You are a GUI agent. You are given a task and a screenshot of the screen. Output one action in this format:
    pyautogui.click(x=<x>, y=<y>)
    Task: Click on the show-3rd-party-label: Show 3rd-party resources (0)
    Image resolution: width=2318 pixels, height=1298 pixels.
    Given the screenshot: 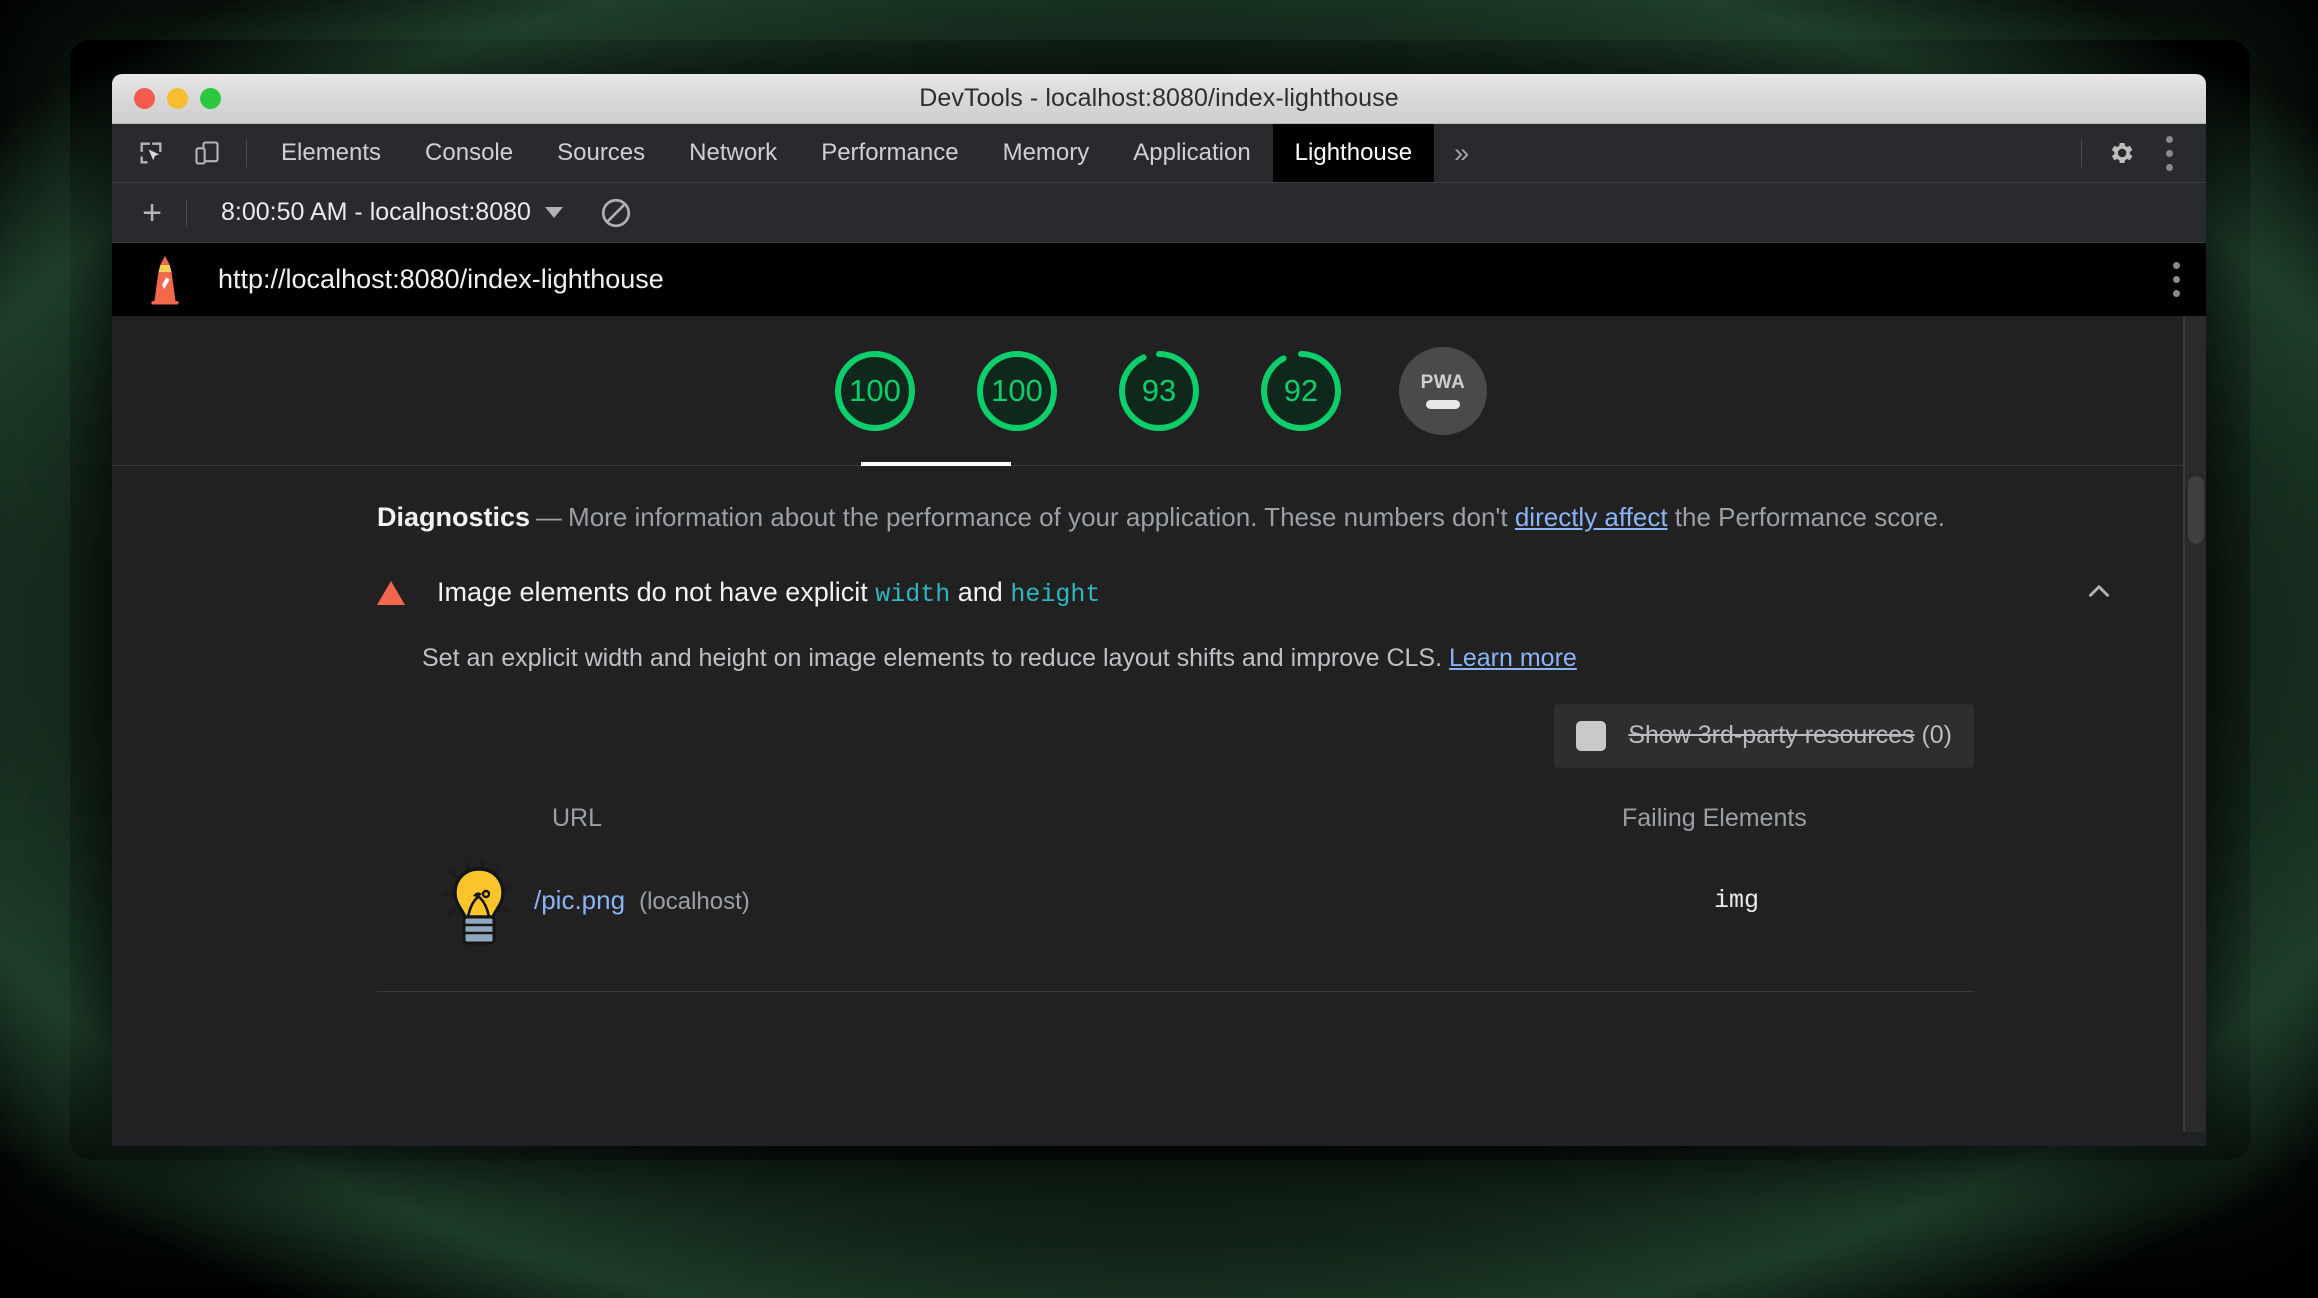 What is the action you would take?
    pyautogui.click(x=1790, y=735)
    